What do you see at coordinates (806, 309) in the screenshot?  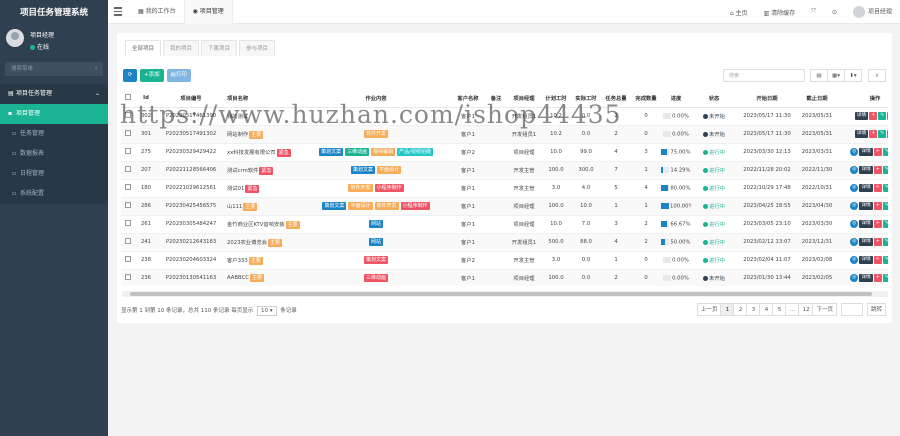 I see `page-button: 12` at bounding box center [806, 309].